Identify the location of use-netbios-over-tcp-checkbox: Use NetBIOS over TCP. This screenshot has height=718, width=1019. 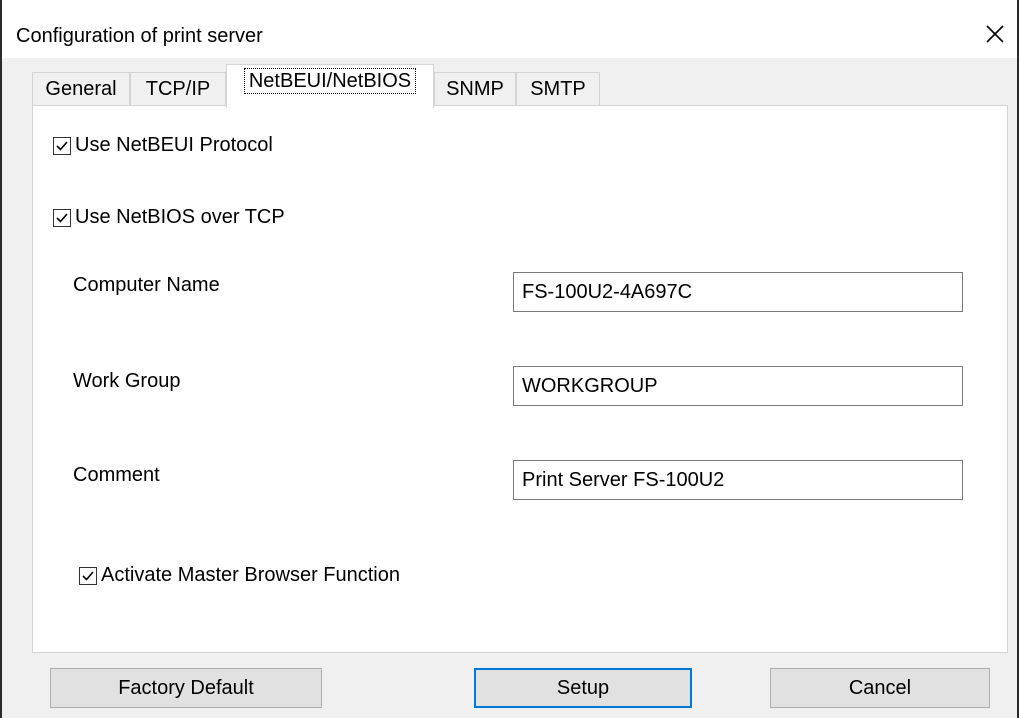
(169, 217).